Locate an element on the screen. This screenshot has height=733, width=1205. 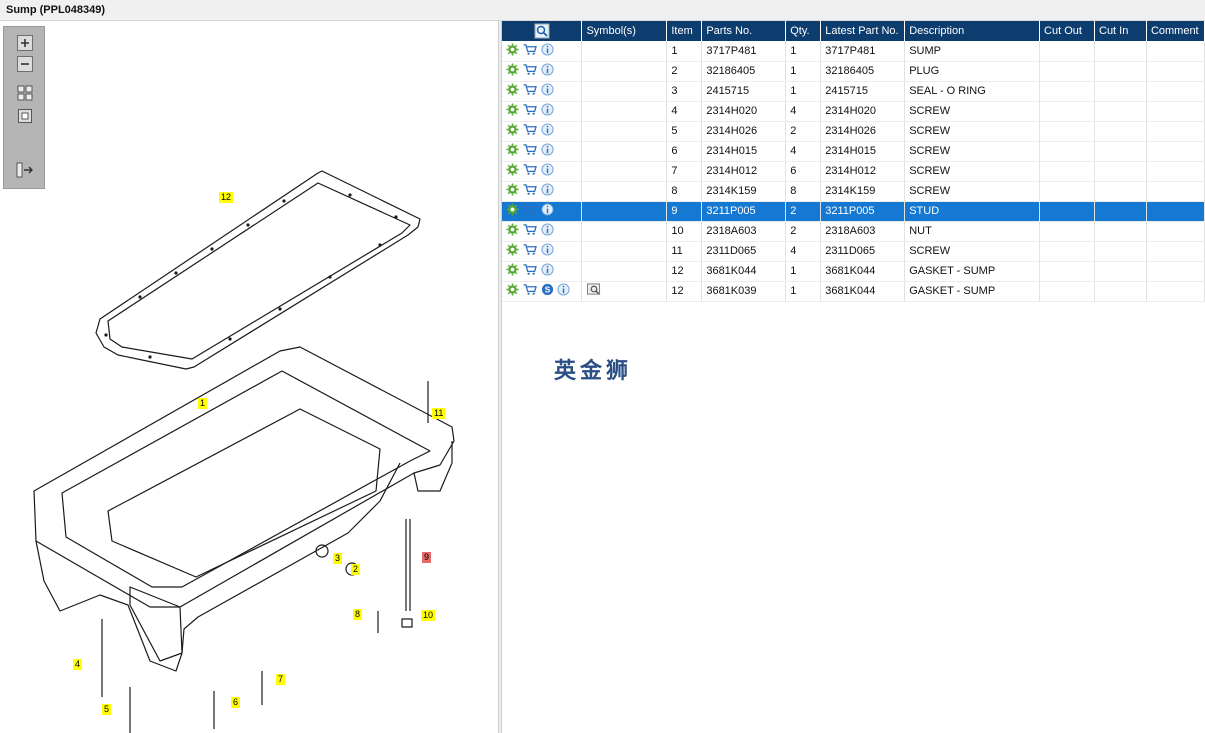
qty-cell: 1 is located at coordinates (803, 91).